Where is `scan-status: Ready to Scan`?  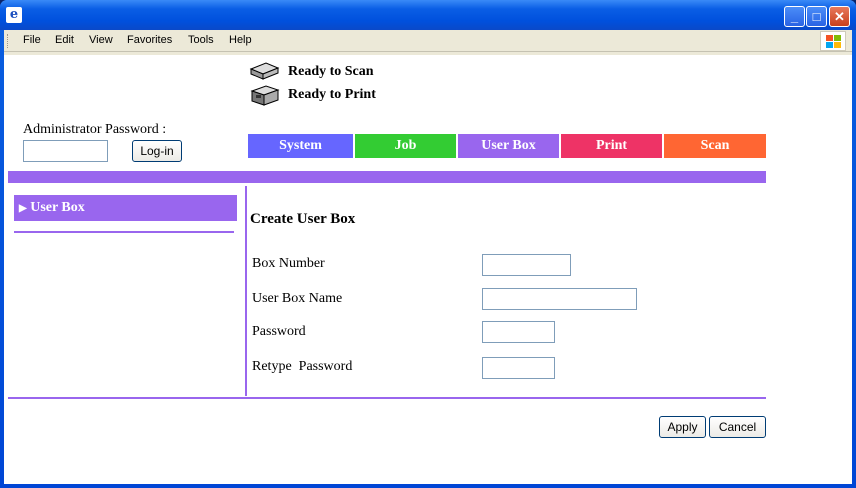 scan-status: Ready to Scan is located at coordinates (311, 72).